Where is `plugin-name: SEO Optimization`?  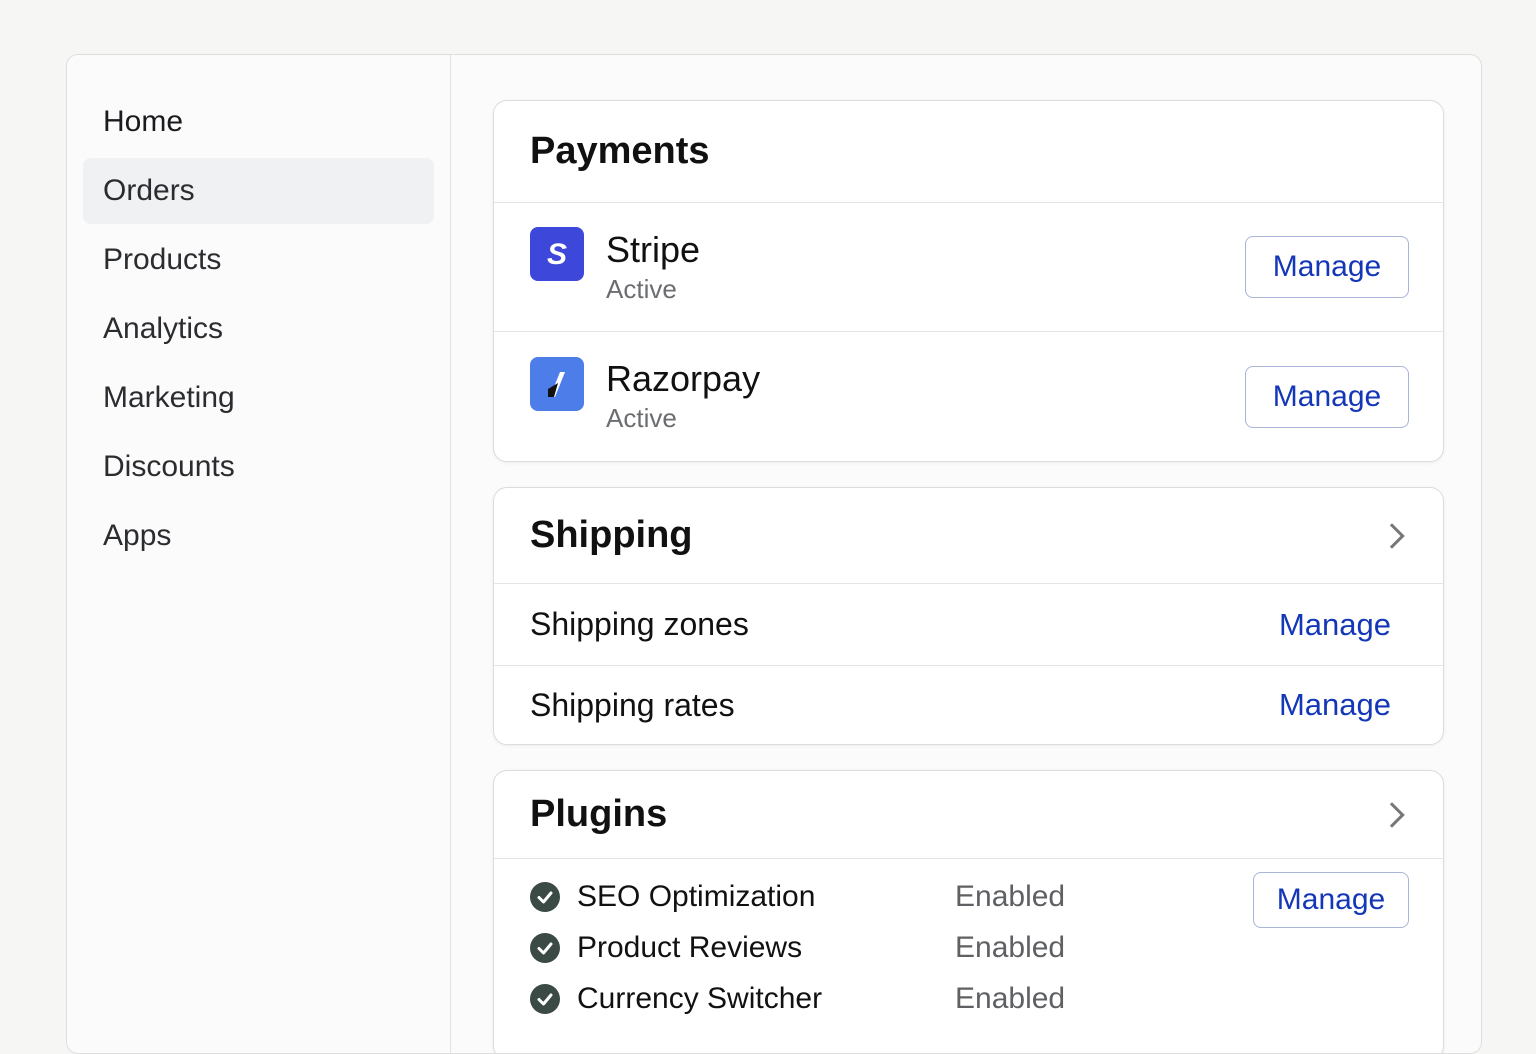
plugin-name: SEO Optimization is located at coordinates (696, 896).